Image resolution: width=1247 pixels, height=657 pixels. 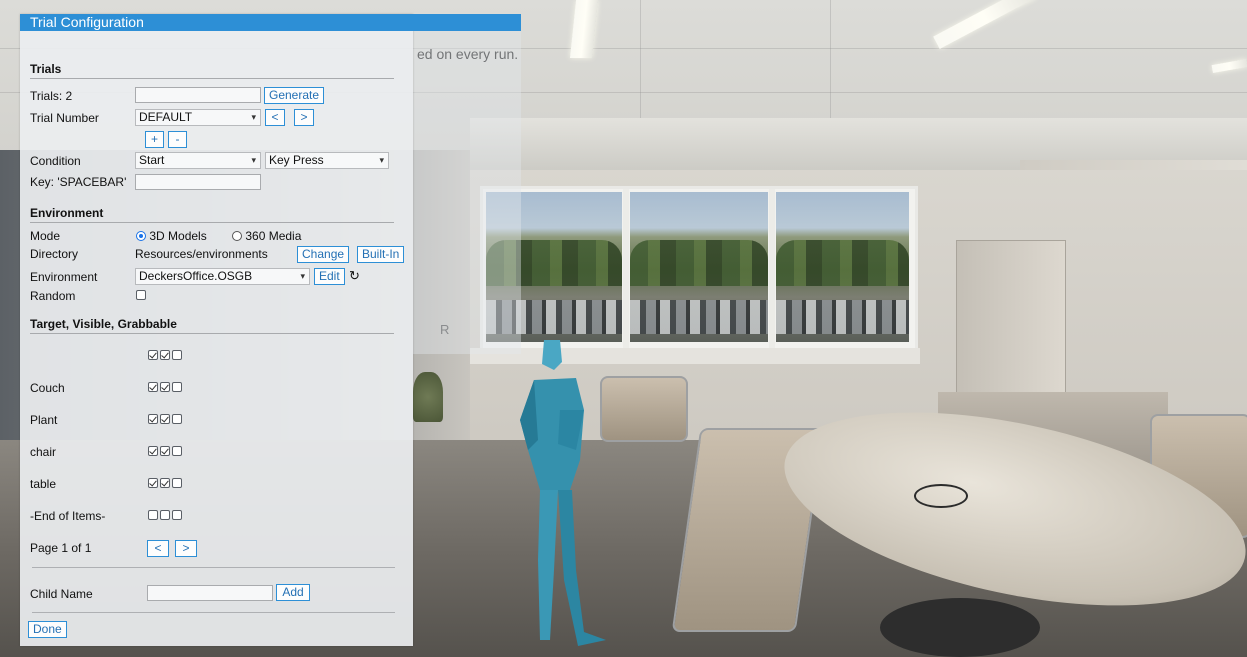 What do you see at coordinates (467, 184) in the screenshot?
I see `panel-backdrop` at bounding box center [467, 184].